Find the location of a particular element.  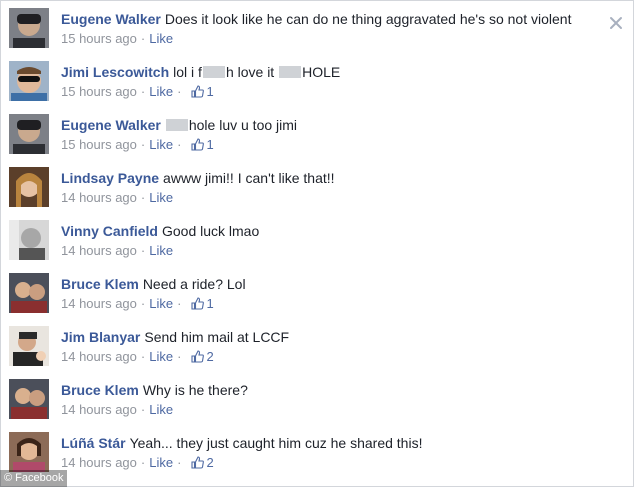

comment-text: hole luv u too jimi is located at coordinates (231, 125).